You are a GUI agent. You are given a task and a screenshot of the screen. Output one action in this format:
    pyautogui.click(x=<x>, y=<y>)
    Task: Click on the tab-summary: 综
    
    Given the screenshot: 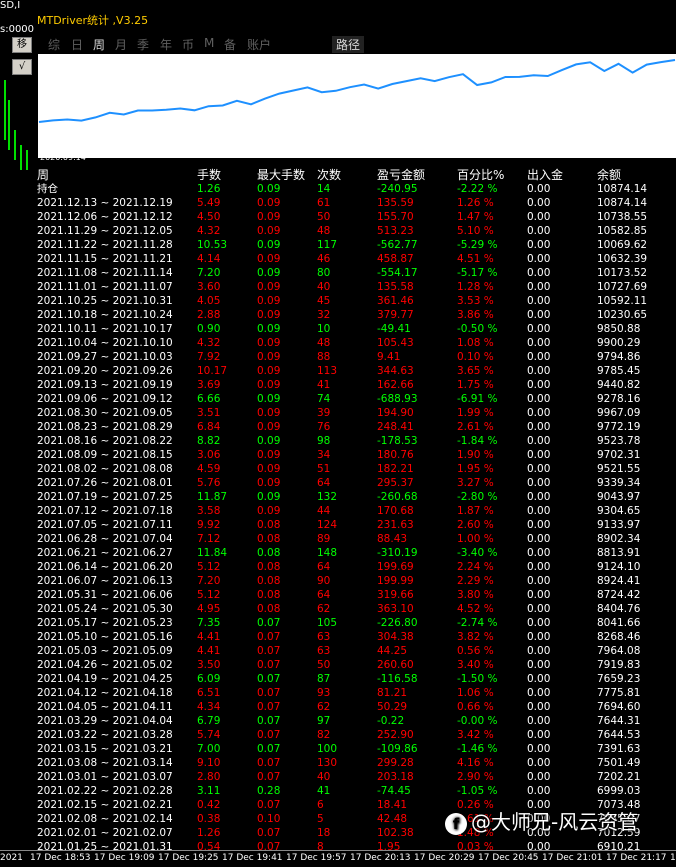 What is the action you would take?
    pyautogui.click(x=54, y=44)
    